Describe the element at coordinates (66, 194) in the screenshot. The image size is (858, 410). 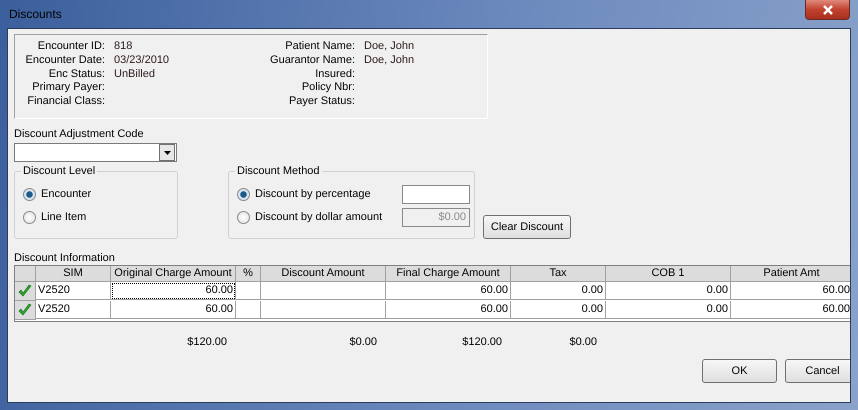
I see `radio-label: Encounter` at that location.